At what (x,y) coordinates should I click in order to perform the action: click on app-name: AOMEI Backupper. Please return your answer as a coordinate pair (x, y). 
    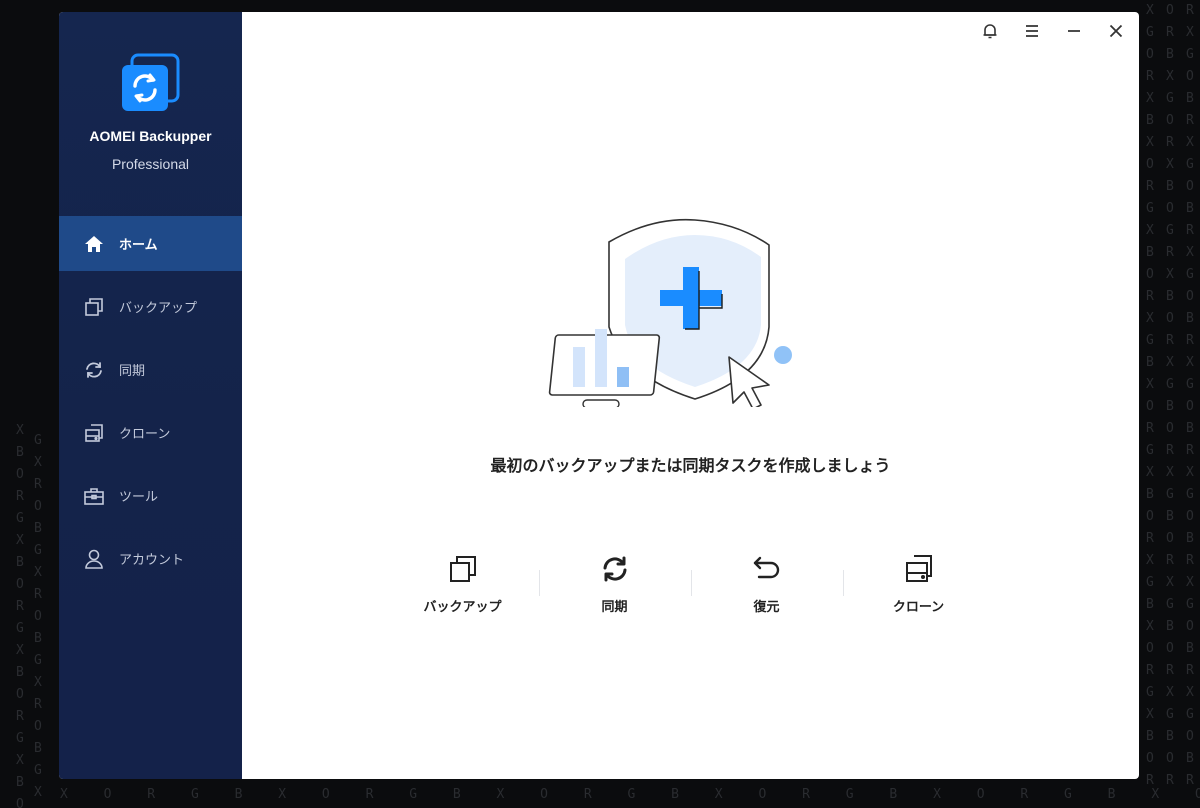
    Looking at the image, I should click on (150, 136).